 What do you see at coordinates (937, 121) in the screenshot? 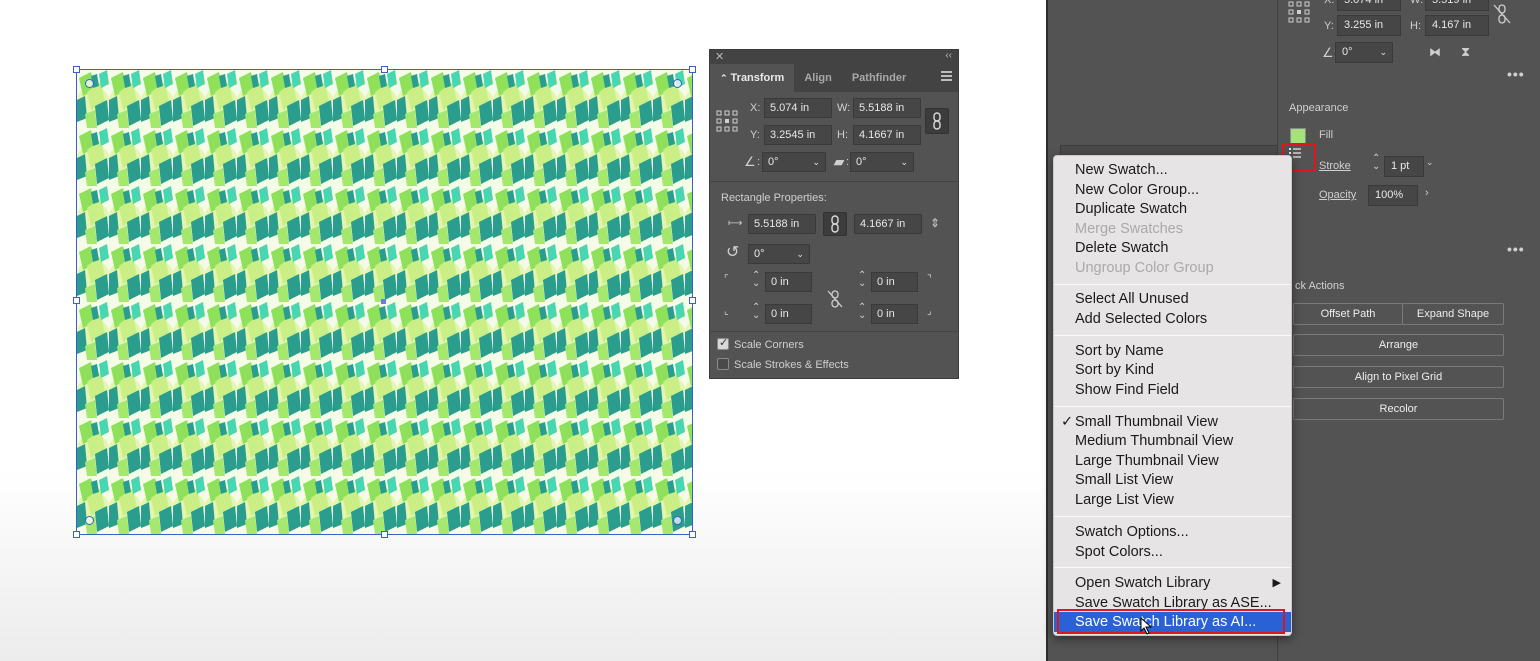
I see `constrain-proportions-button` at bounding box center [937, 121].